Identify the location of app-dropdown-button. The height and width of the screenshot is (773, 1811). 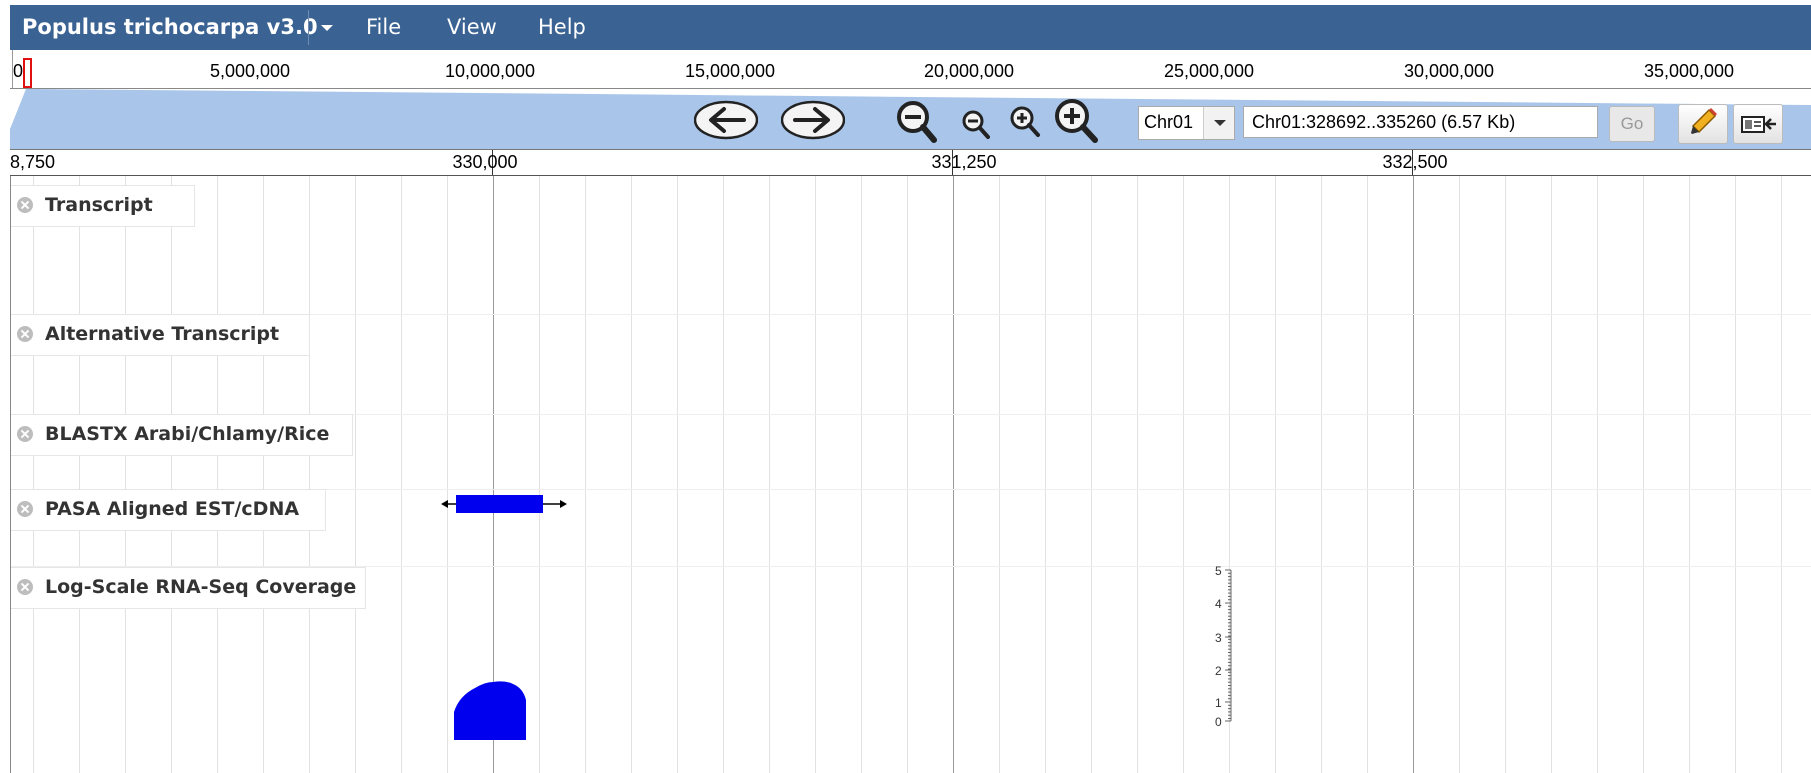
(326, 27).